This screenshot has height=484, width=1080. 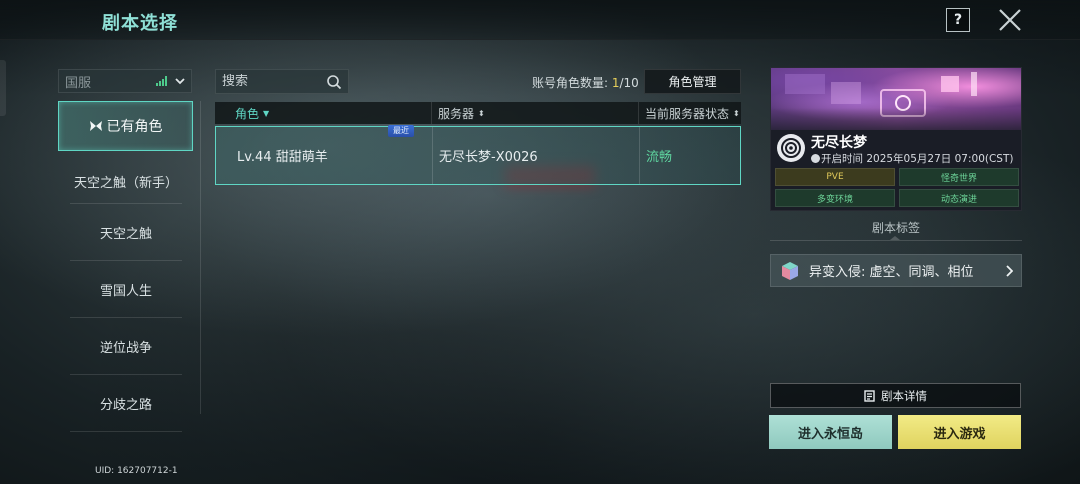 I want to click on close-icon, so click(x=1010, y=20).